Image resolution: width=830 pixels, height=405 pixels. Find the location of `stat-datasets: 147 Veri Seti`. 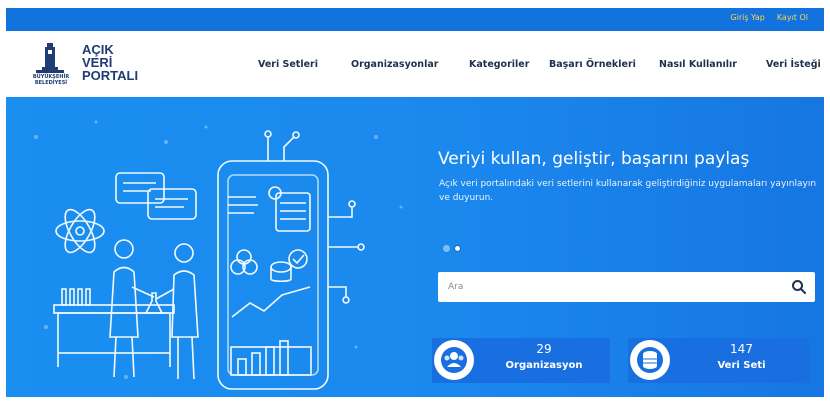

stat-datasets: 147 Veri Seti is located at coordinates (718, 360).